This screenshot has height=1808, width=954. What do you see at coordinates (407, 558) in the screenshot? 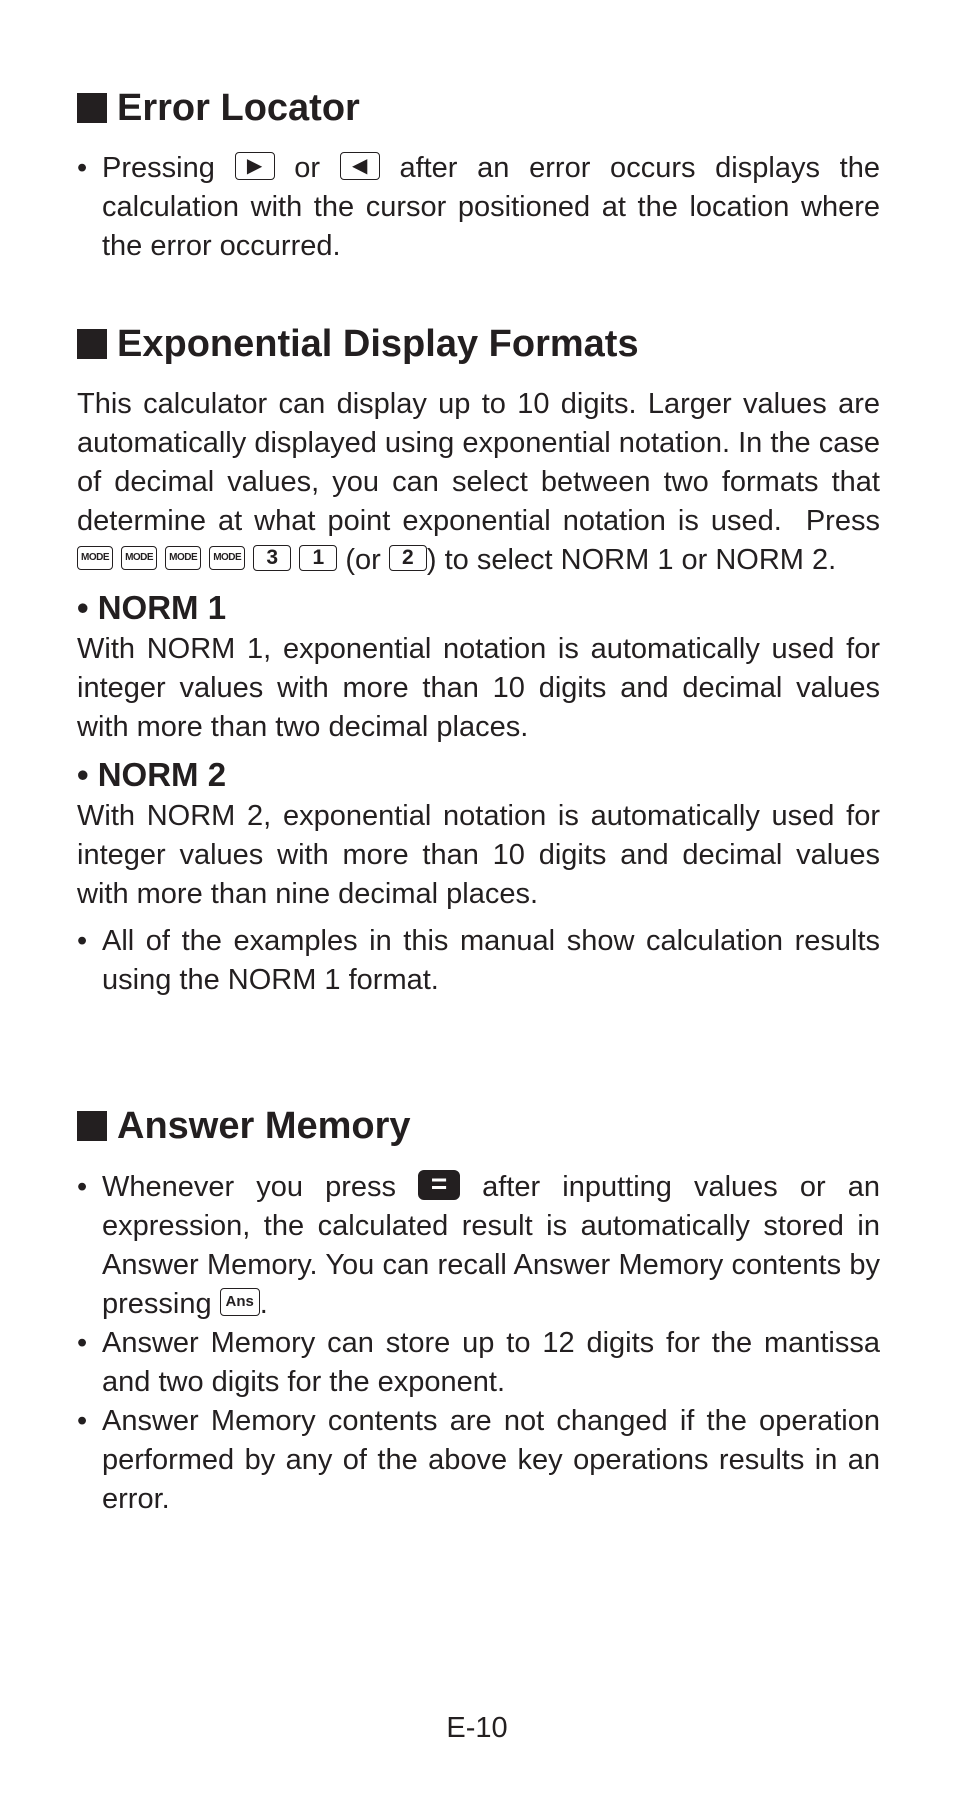
I see `key-2-icon: 2` at bounding box center [407, 558].